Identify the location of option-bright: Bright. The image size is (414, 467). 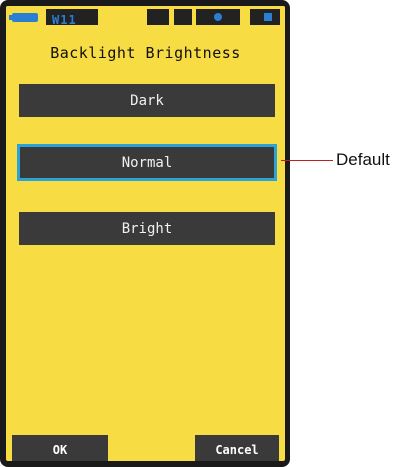
(147, 228).